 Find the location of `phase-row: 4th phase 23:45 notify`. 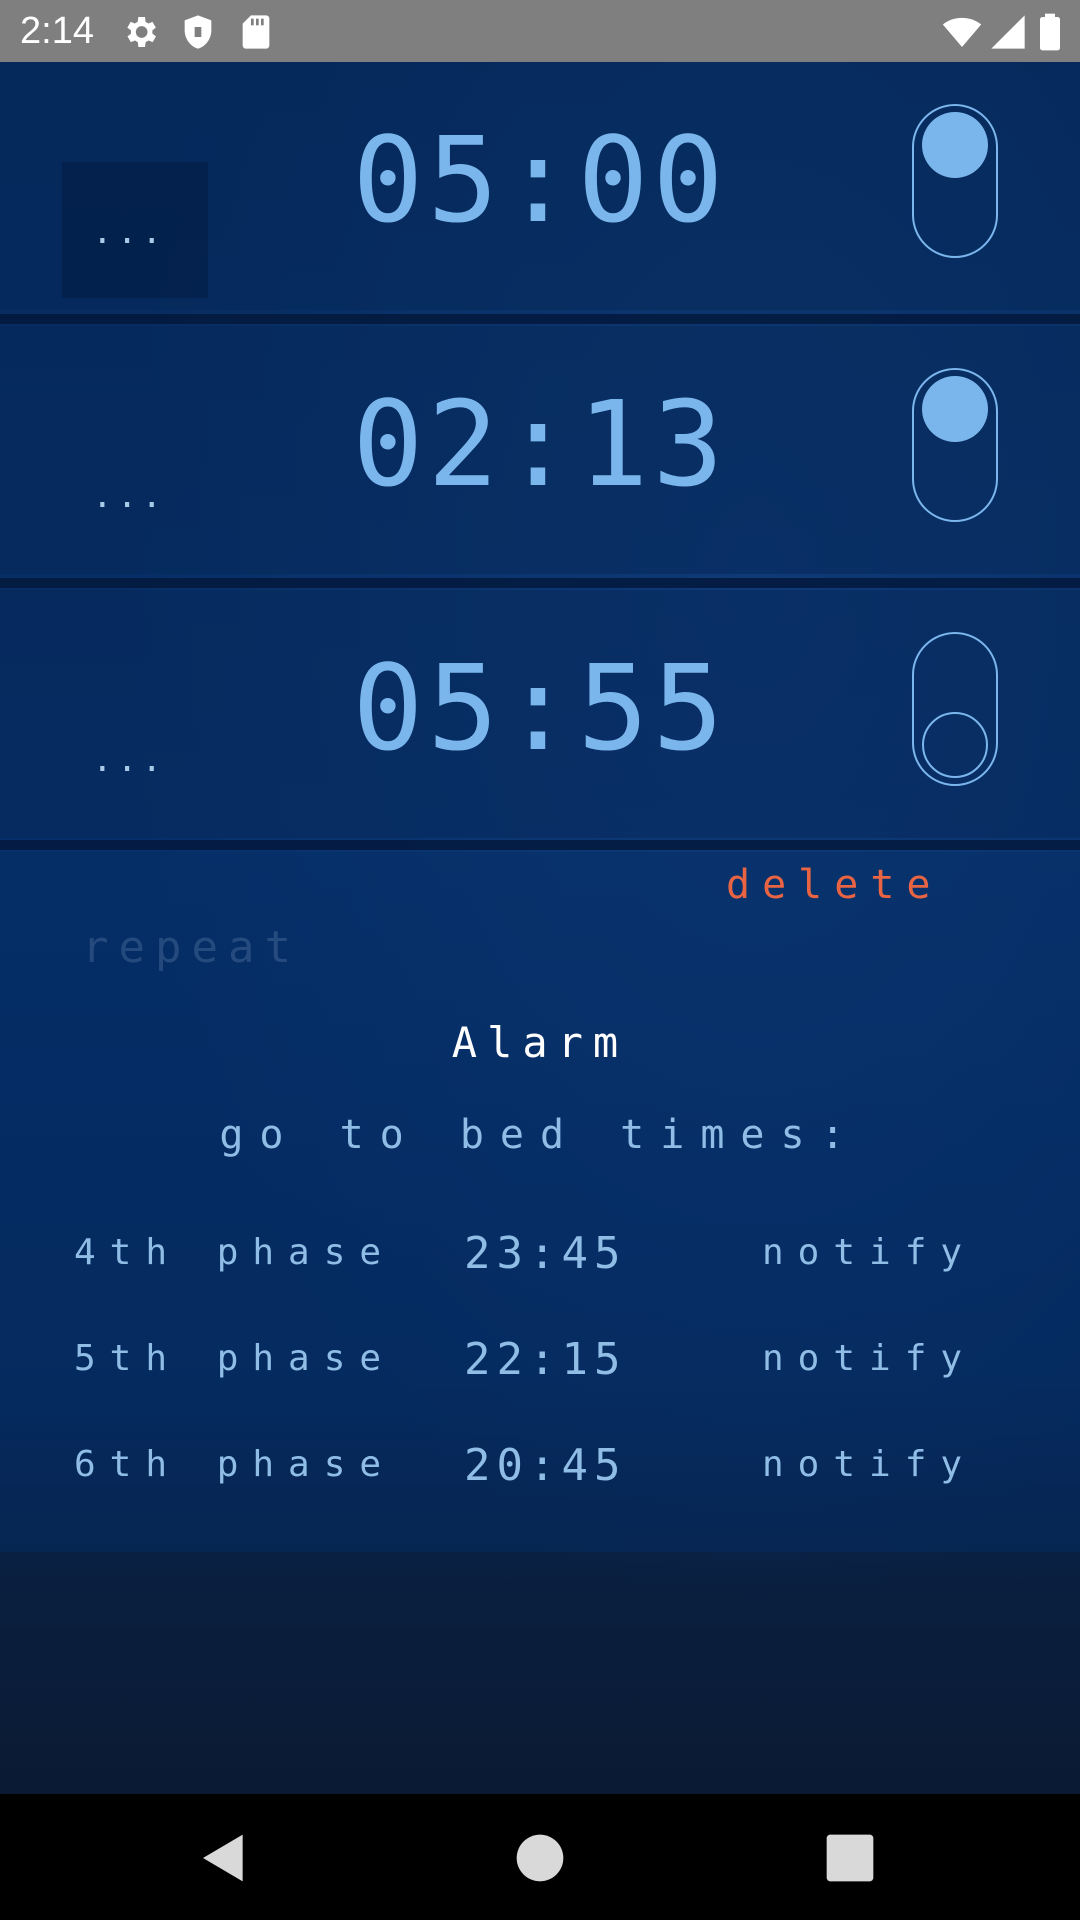

phase-row: 4th phase 23:45 notify is located at coordinates (540, 1260).